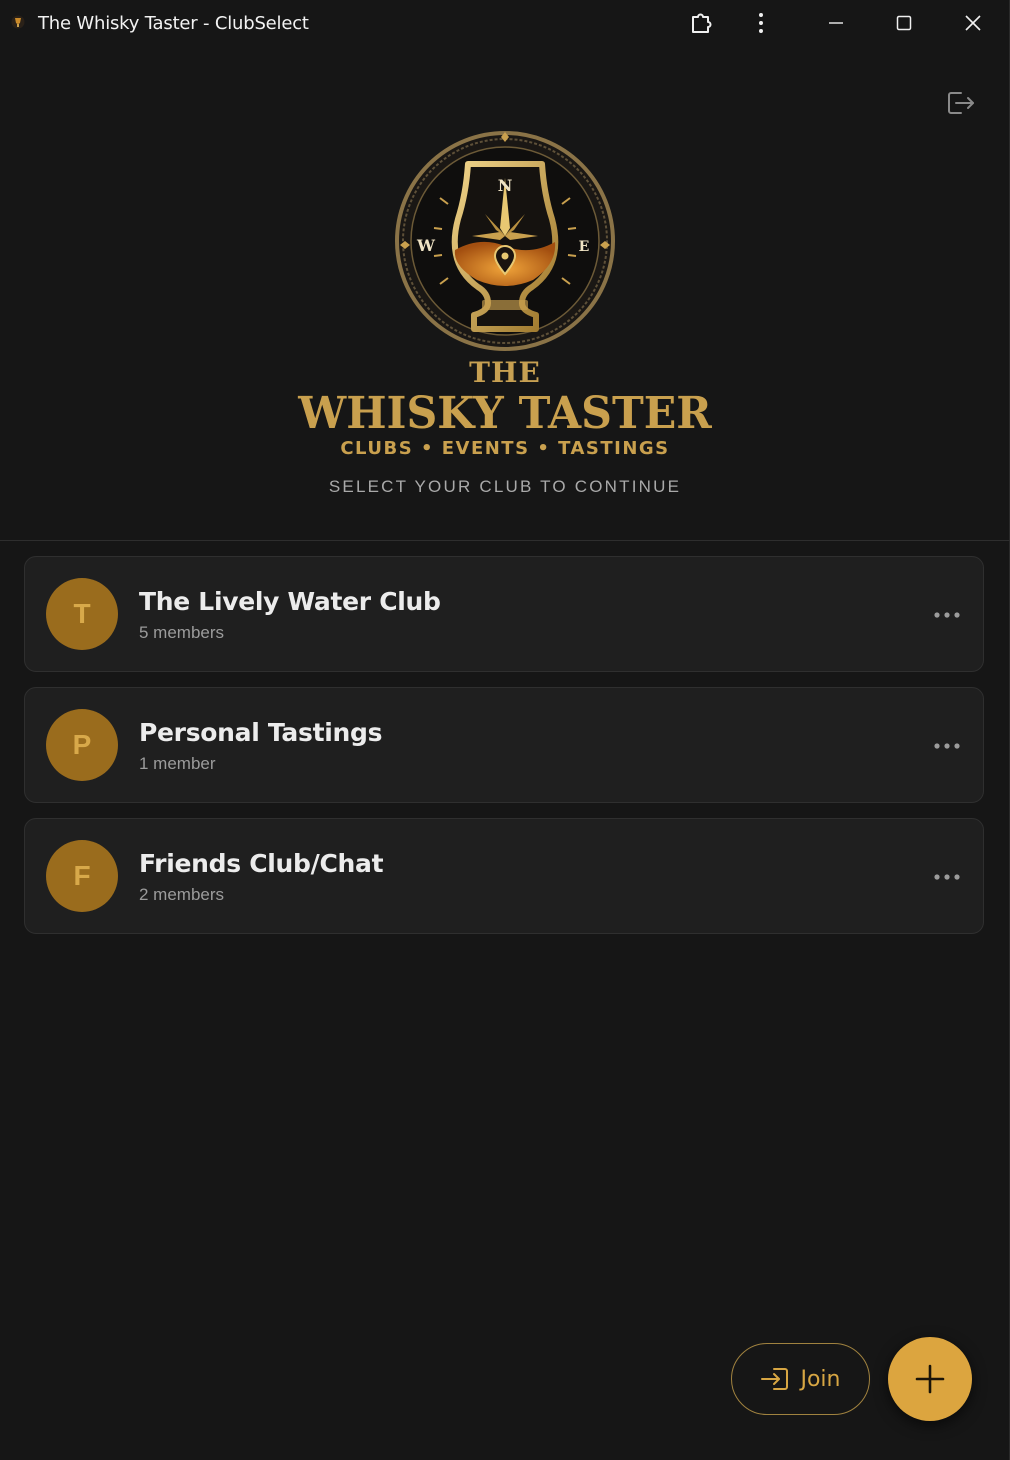 The height and width of the screenshot is (1460, 1010). What do you see at coordinates (505, 241) in the screenshot?
I see `whisky-taster-emblem: N W E` at bounding box center [505, 241].